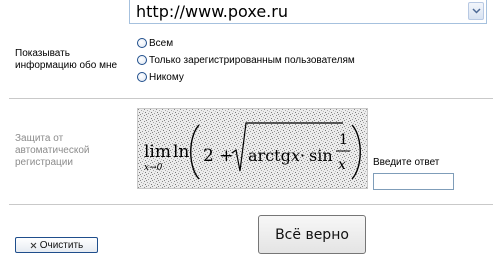  Describe the element at coordinates (161, 43) in the screenshot. I see `privacy-option-label: Всем` at that location.